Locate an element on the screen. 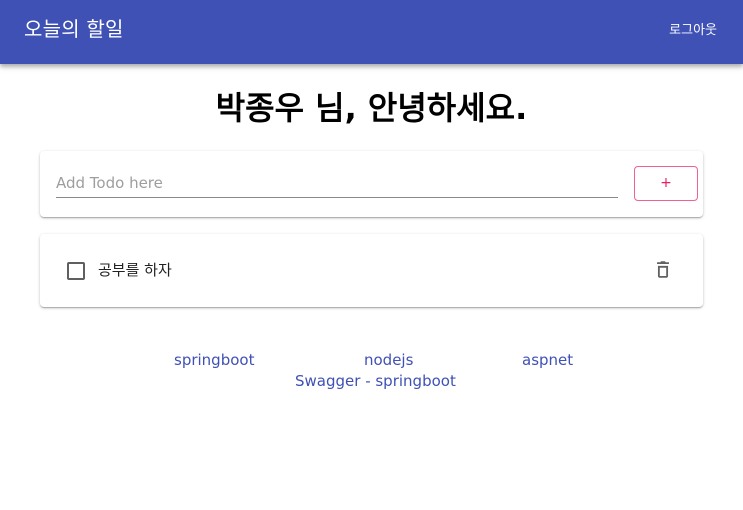 The height and width of the screenshot is (510, 743). add-todo-card: + is located at coordinates (371, 184).